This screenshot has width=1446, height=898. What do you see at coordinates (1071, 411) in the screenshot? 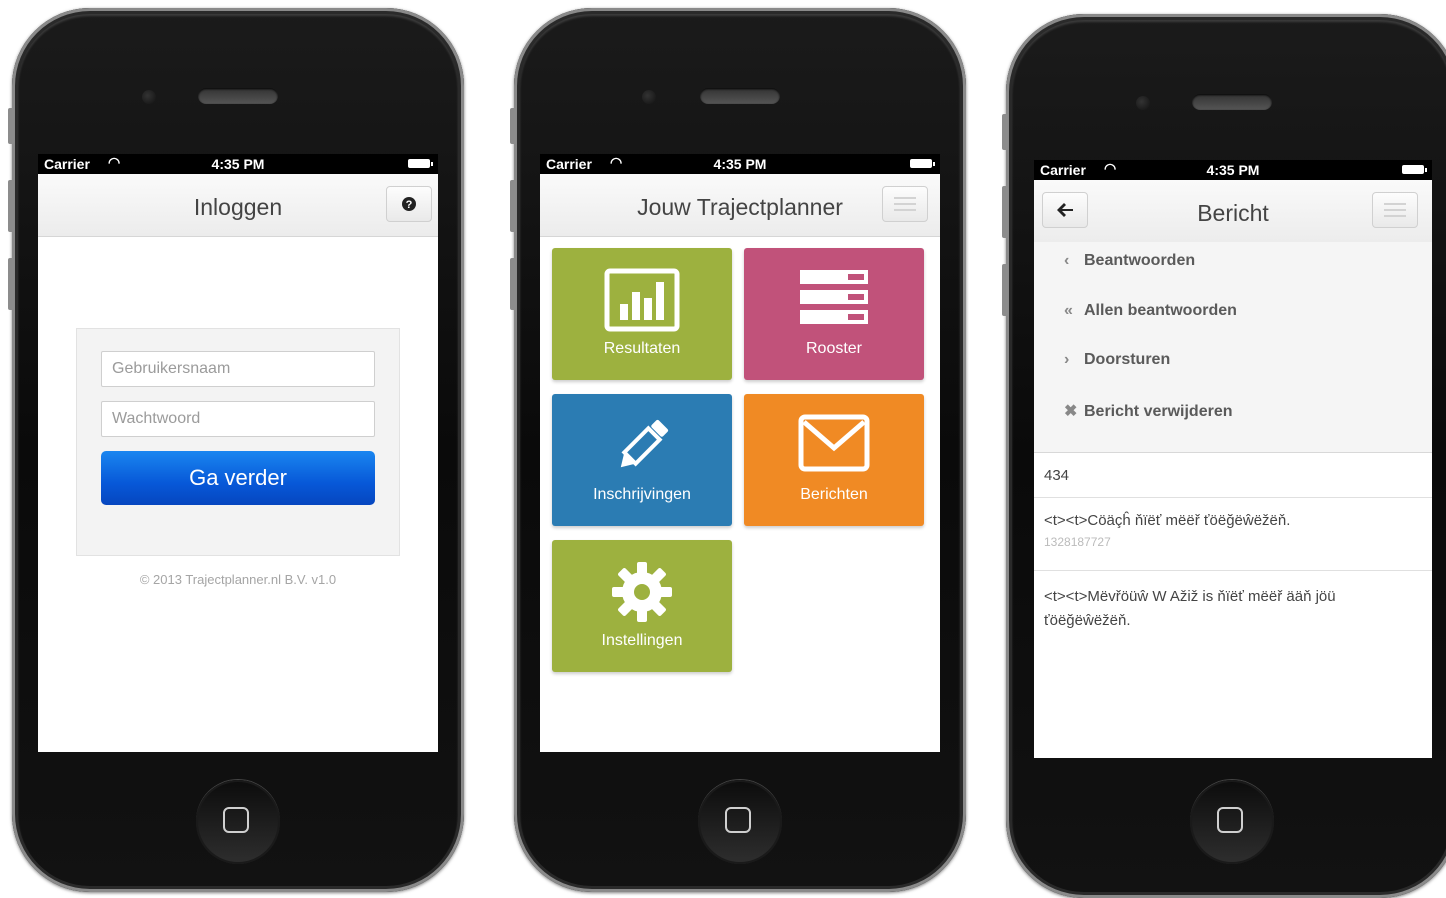
I see `close-icon: ✖` at bounding box center [1071, 411].